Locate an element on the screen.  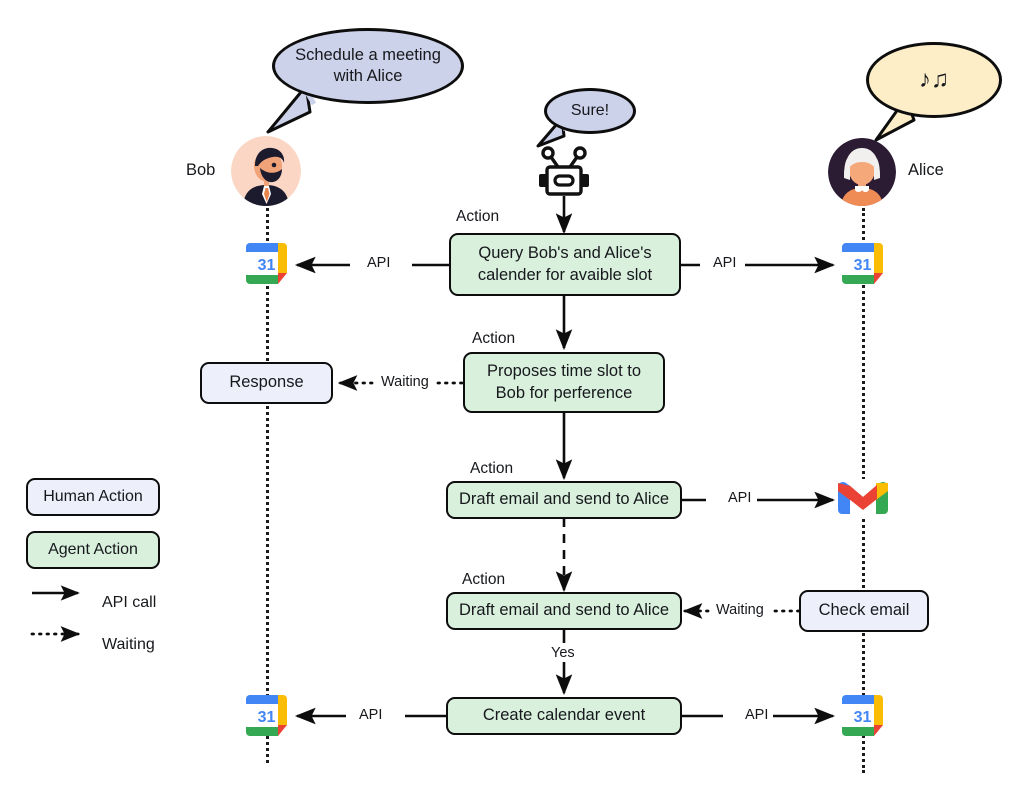
legend-agent-action-label: Agent Action is located at coordinates (93, 549).